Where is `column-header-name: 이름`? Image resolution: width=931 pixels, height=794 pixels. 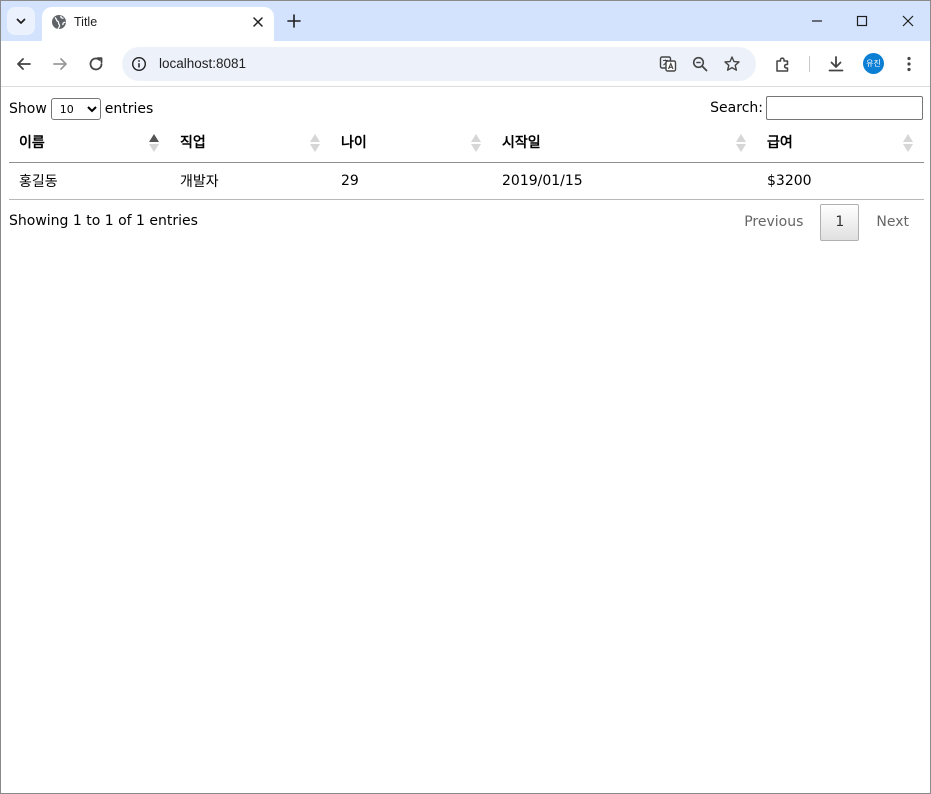 column-header-name: 이름 is located at coordinates (89, 143).